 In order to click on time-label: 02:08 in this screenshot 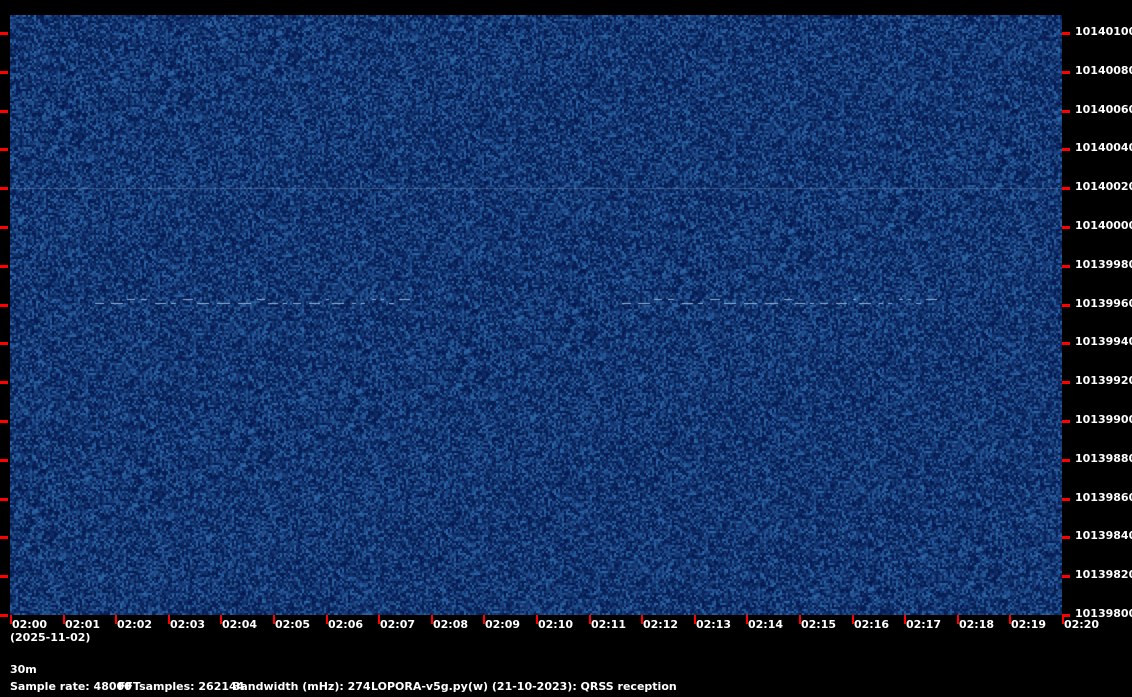, I will do `click(451, 624)`.